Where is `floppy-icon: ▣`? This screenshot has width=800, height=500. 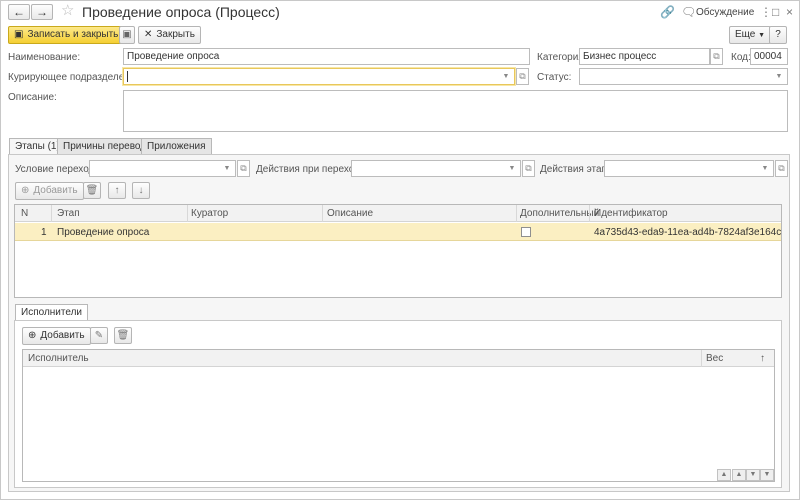
floppy-icon: ▣ is located at coordinates (127, 34).